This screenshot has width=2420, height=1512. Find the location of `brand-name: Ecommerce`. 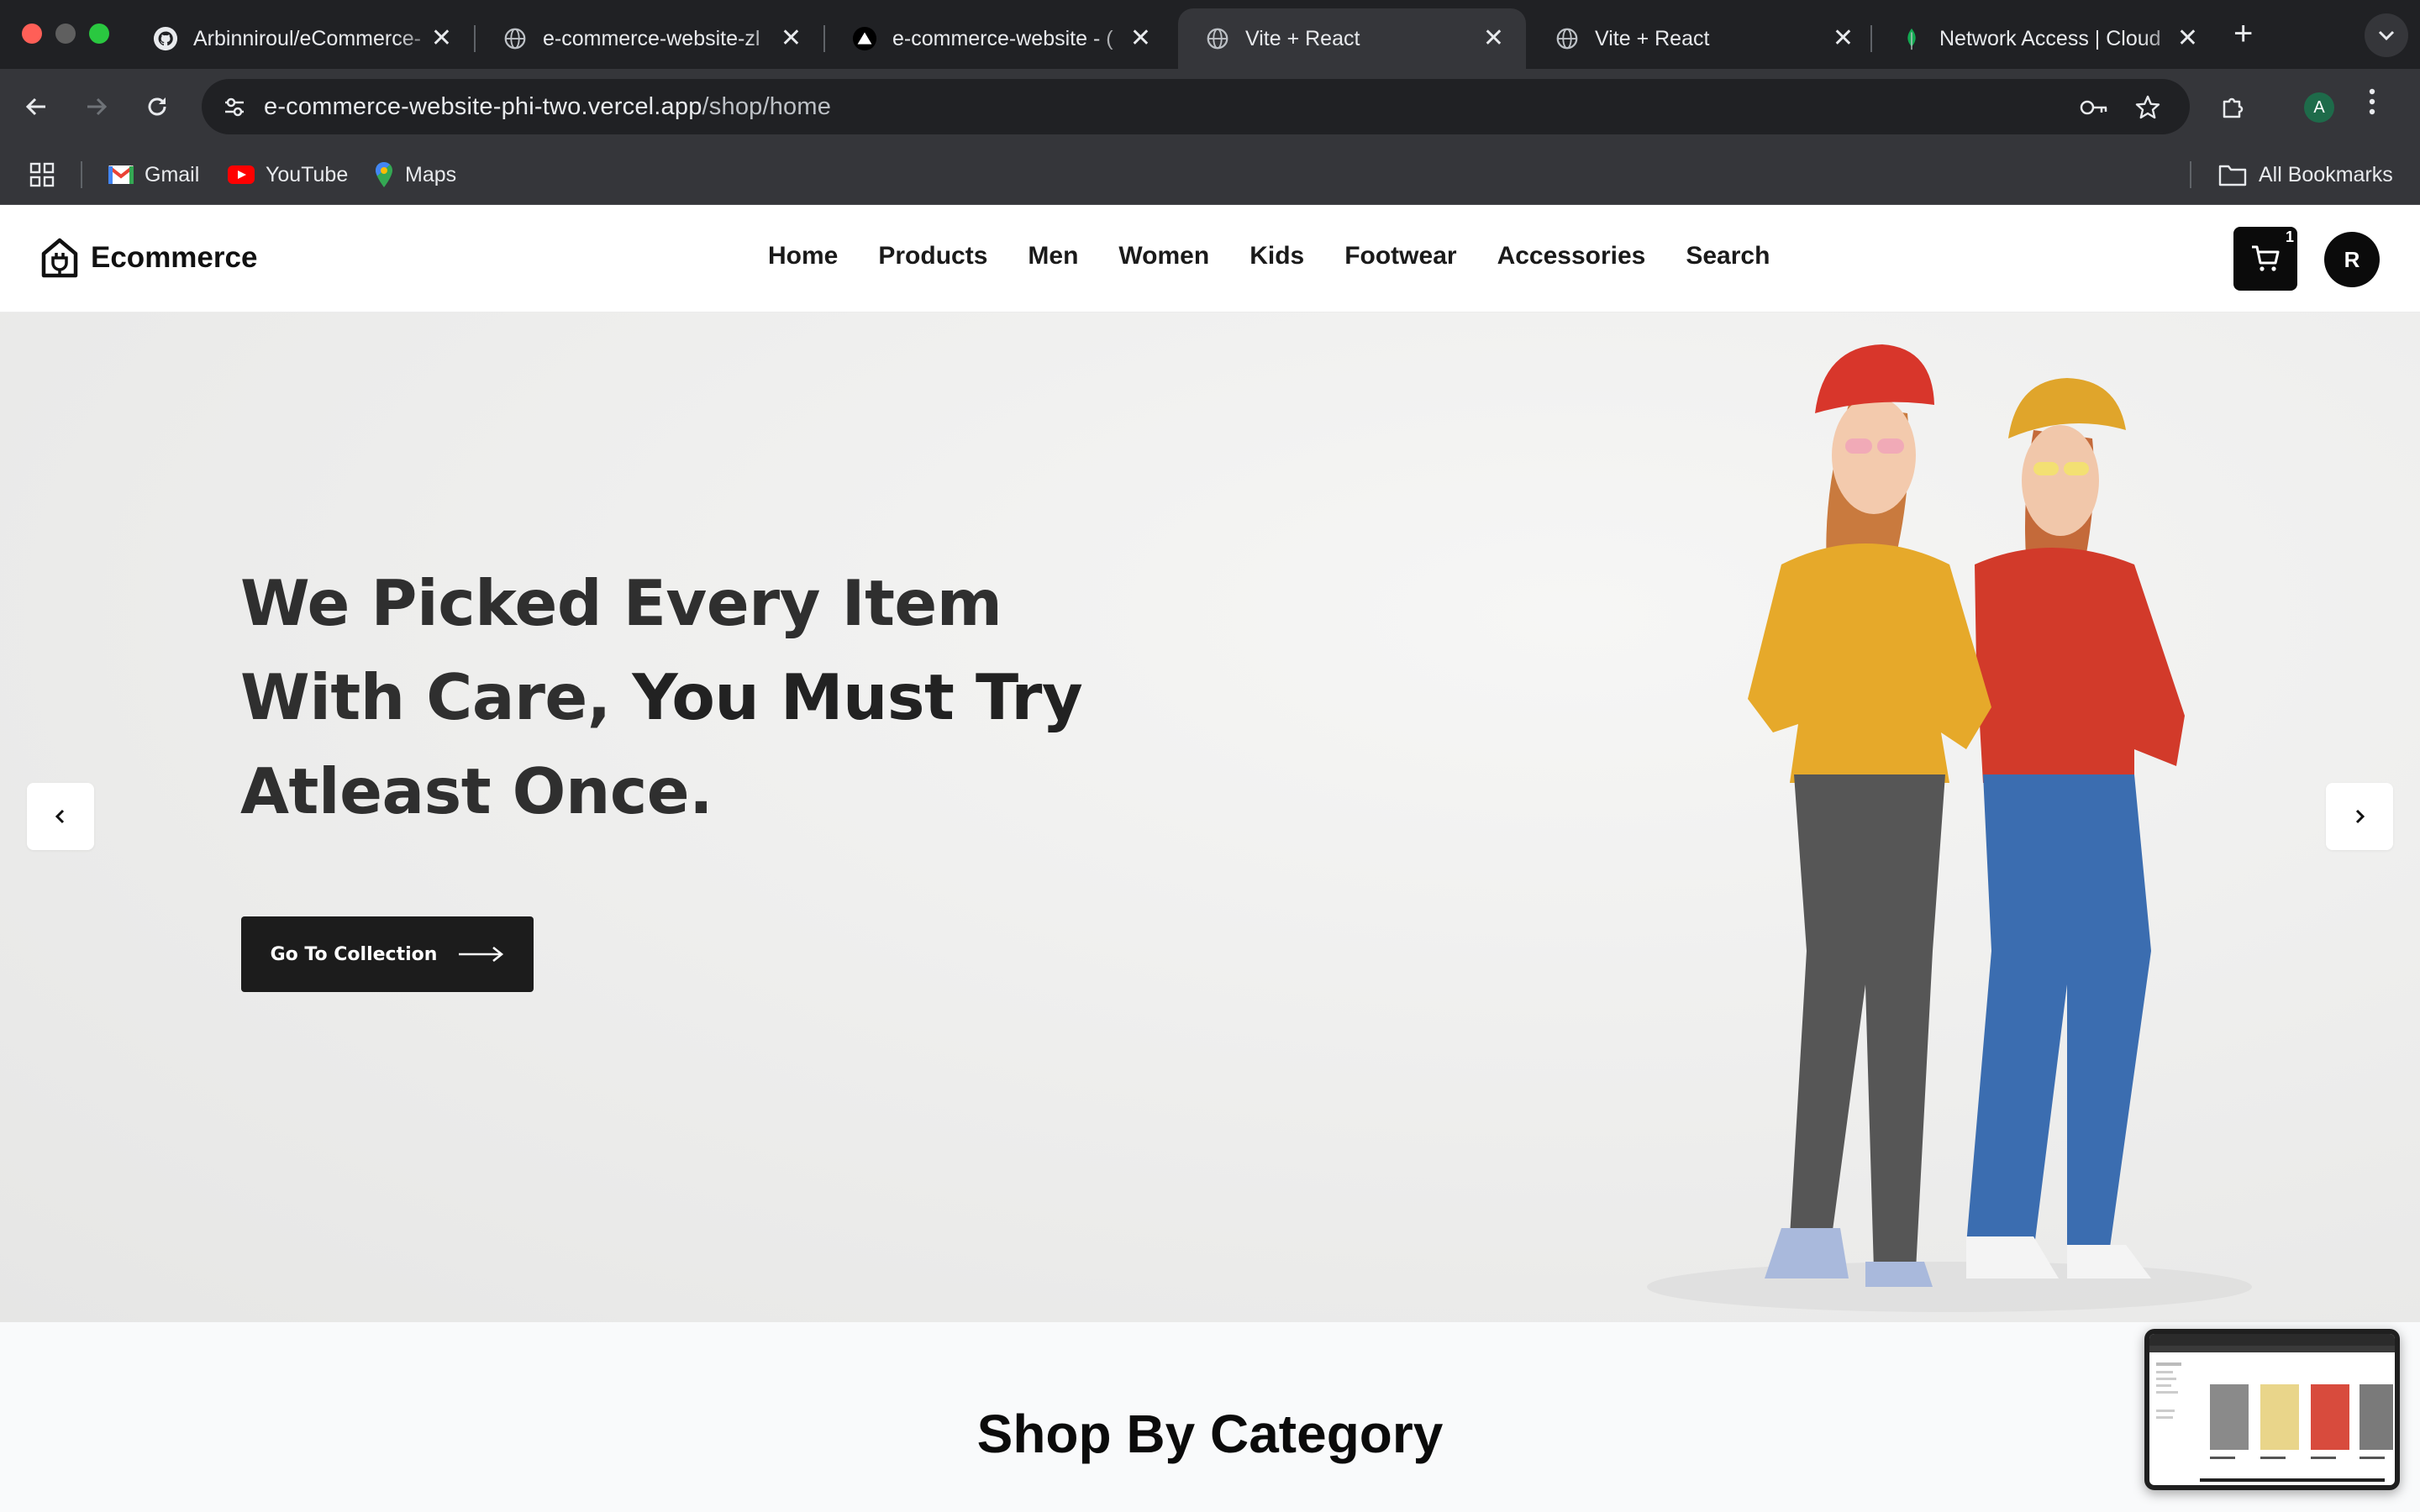

brand-name: Ecommerce is located at coordinates (174, 257).